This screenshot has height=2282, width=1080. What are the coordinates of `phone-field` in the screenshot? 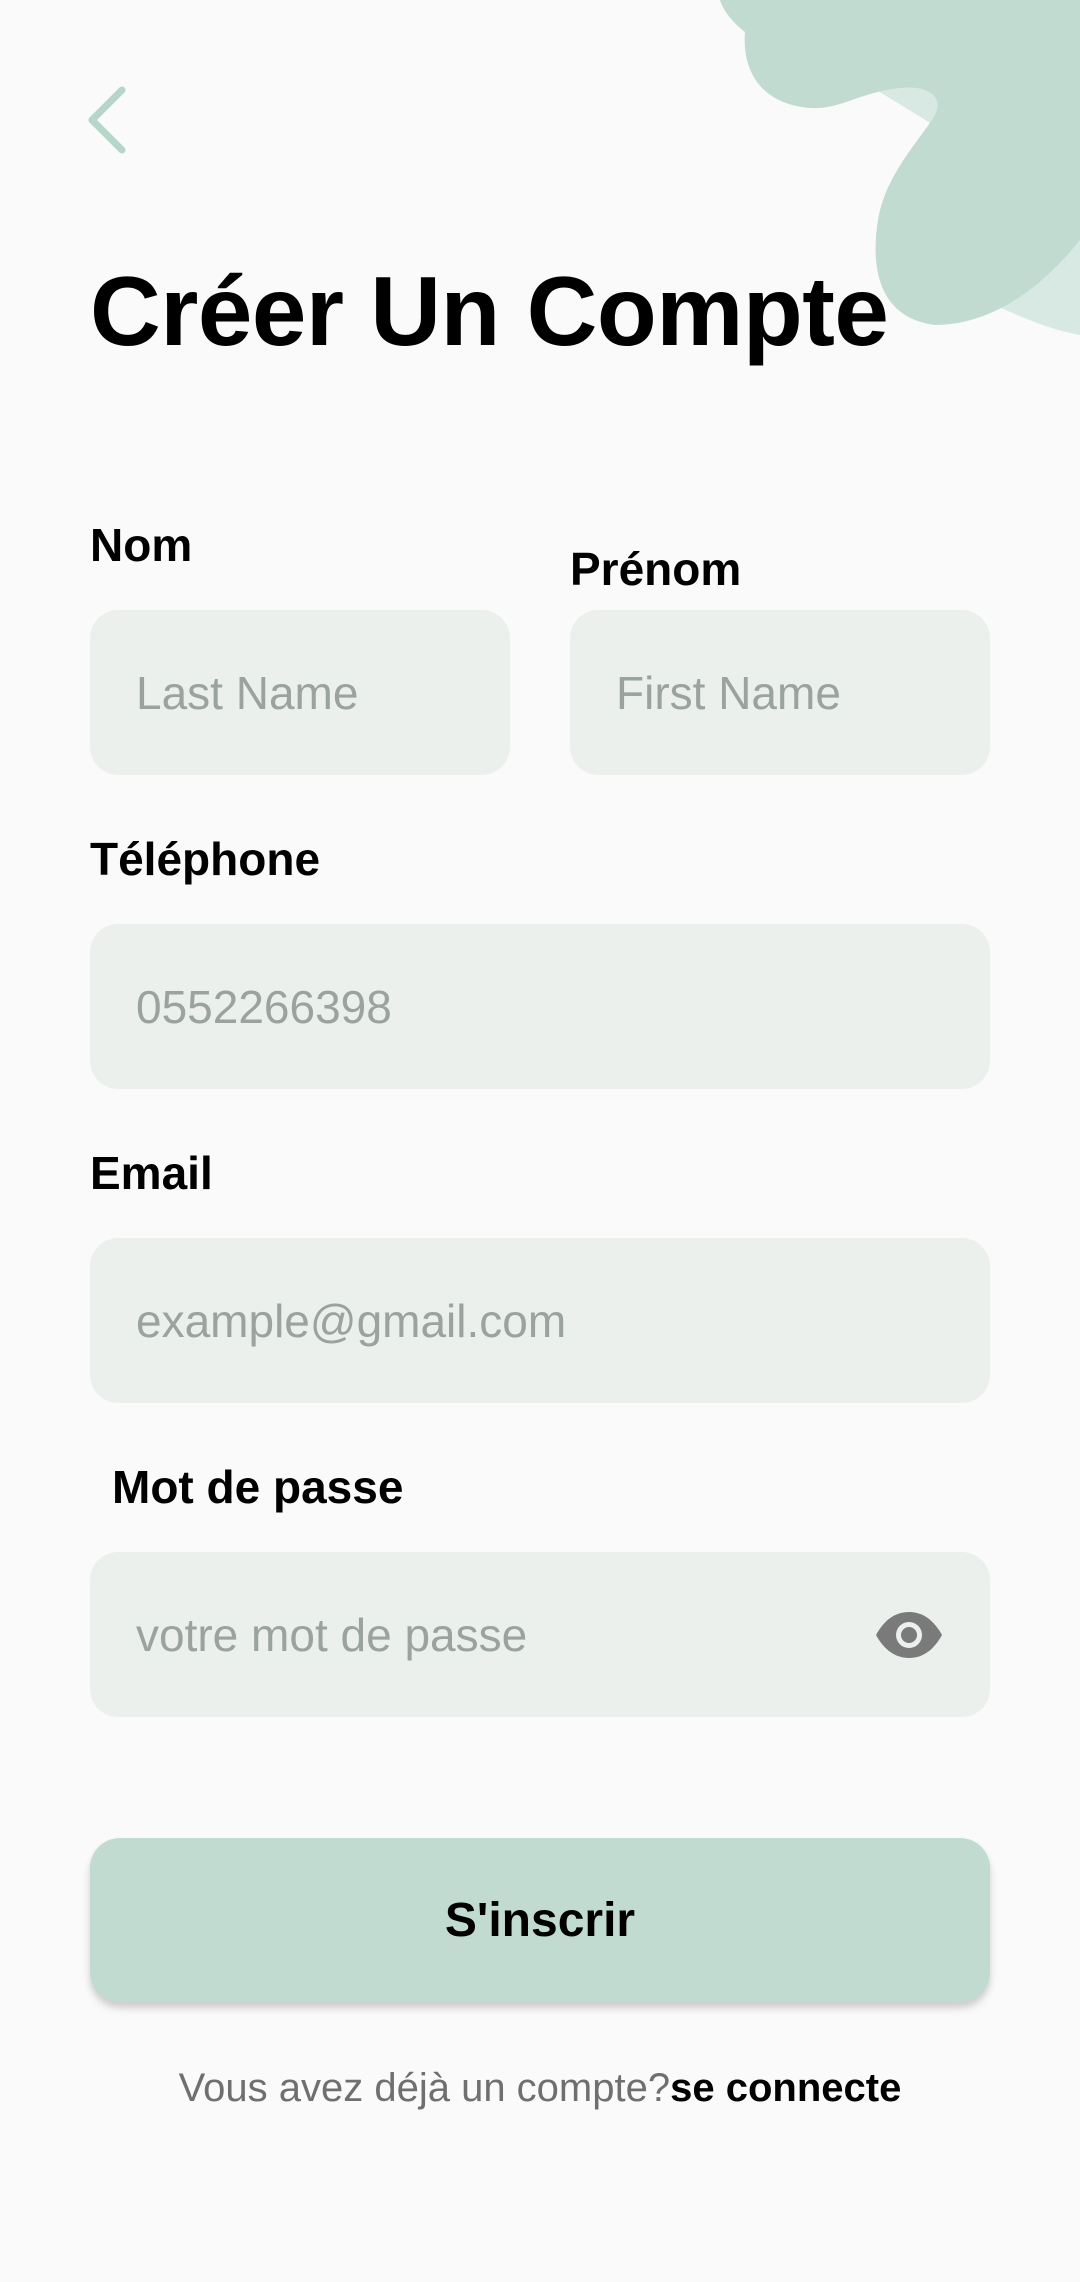 It's located at (540, 1006).